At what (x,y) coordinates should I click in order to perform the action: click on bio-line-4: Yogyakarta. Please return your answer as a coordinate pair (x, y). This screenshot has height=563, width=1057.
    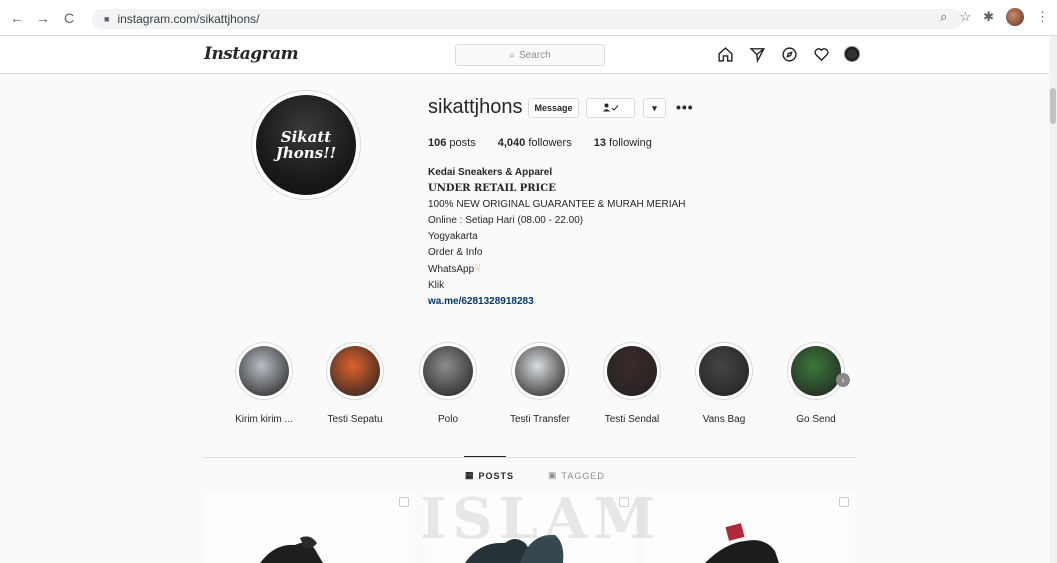
    Looking at the image, I should click on (453, 236).